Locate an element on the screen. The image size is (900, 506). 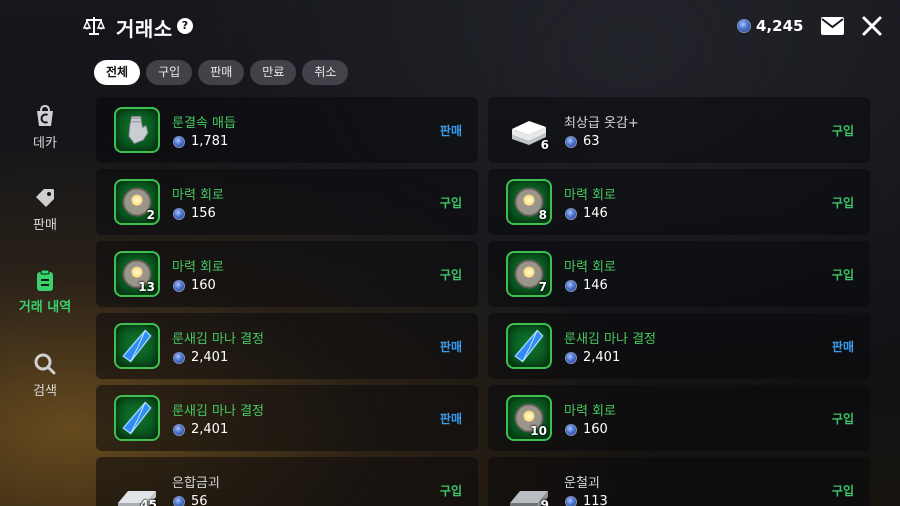
item-thumbnail: 13 is located at coordinates (137, 274).